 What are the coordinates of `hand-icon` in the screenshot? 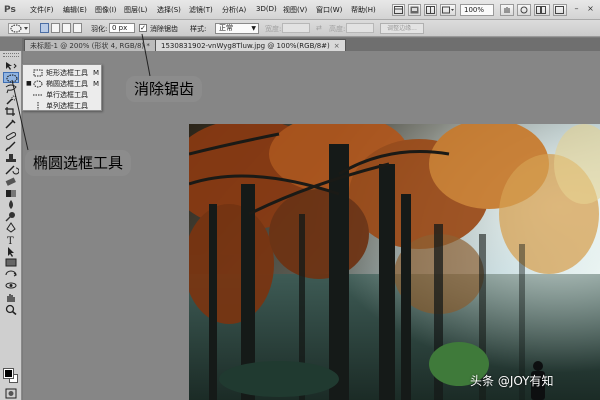 It's located at (507, 10).